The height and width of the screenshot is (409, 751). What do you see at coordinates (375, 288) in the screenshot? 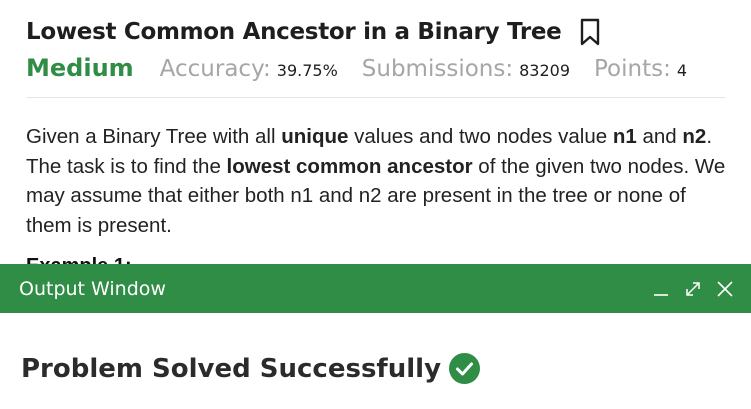
I see `output-window-header: Output Window` at bounding box center [375, 288].